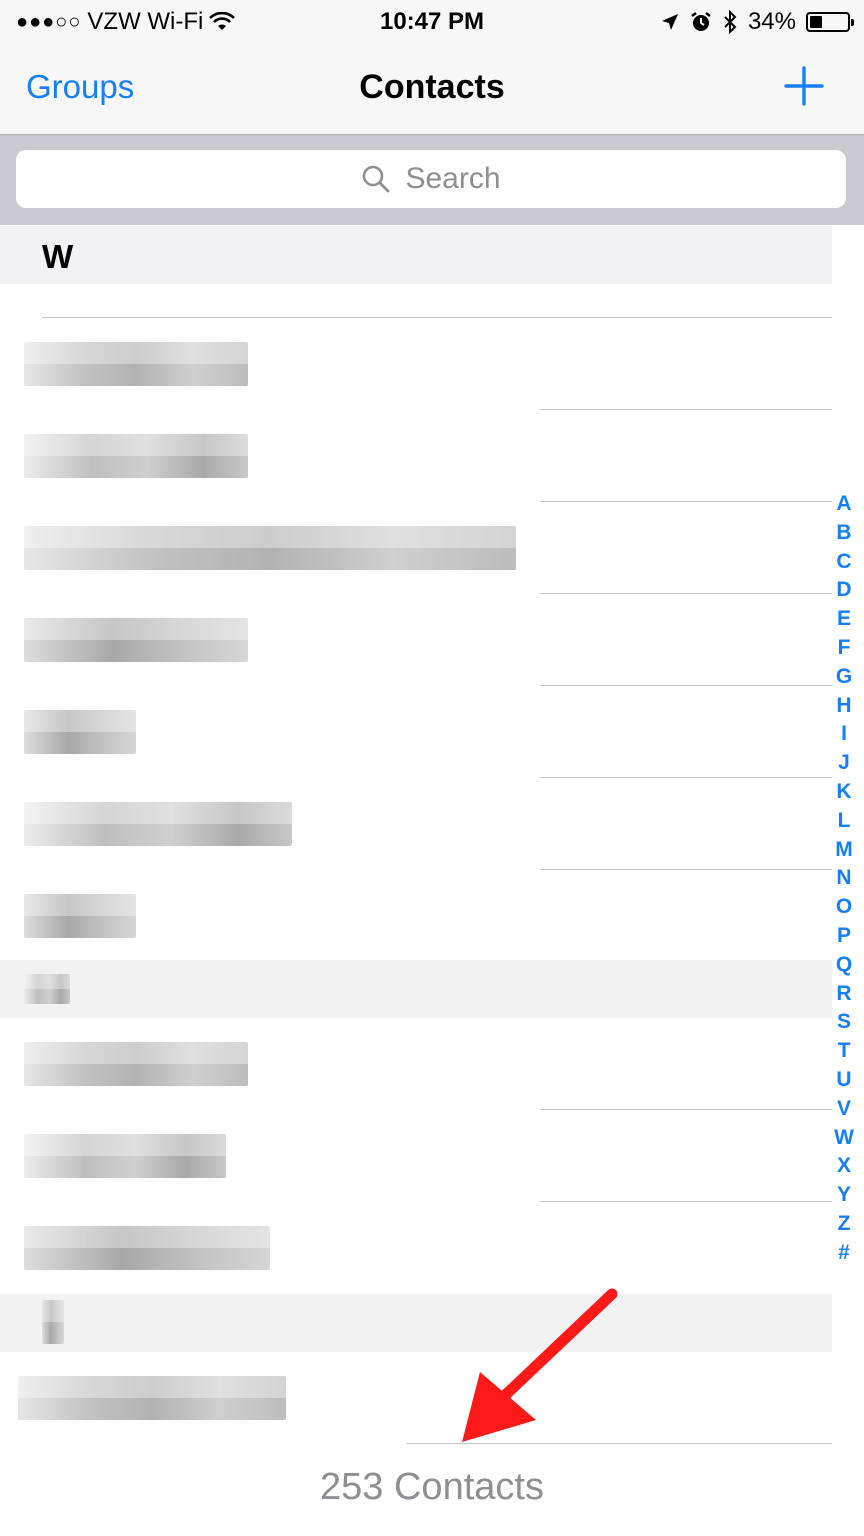 The height and width of the screenshot is (1536, 864). Describe the element at coordinates (844, 734) in the screenshot. I see `index-letter: I` at that location.